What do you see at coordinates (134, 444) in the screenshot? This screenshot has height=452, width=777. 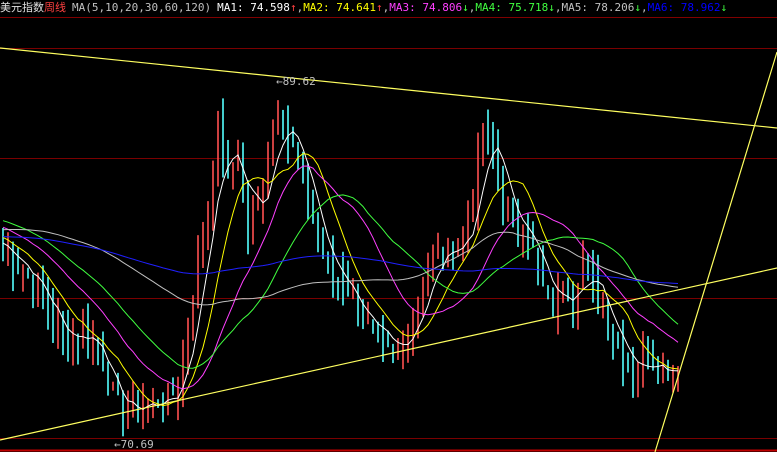 I see `low-price-label: ←70.69` at bounding box center [134, 444].